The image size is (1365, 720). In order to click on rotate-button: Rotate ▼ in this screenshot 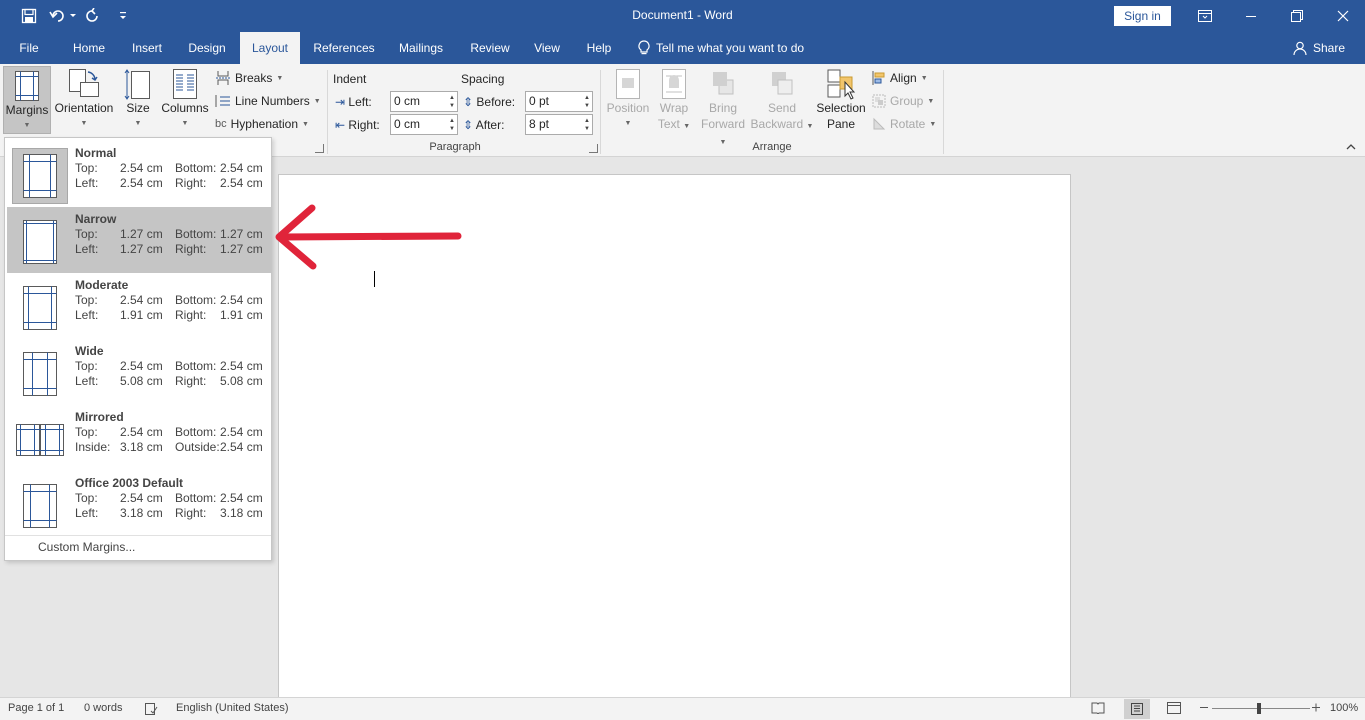, I will do `click(904, 124)`.